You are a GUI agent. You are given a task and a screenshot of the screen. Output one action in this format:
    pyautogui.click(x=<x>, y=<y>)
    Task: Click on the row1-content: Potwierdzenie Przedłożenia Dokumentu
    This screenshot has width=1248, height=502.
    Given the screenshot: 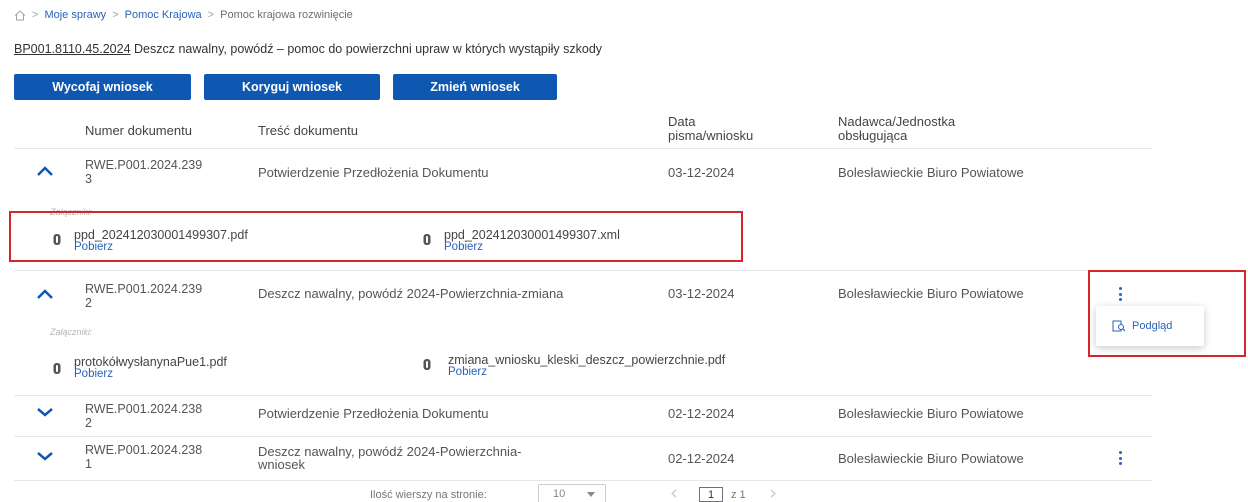 What is the action you would take?
    pyautogui.click(x=373, y=172)
    